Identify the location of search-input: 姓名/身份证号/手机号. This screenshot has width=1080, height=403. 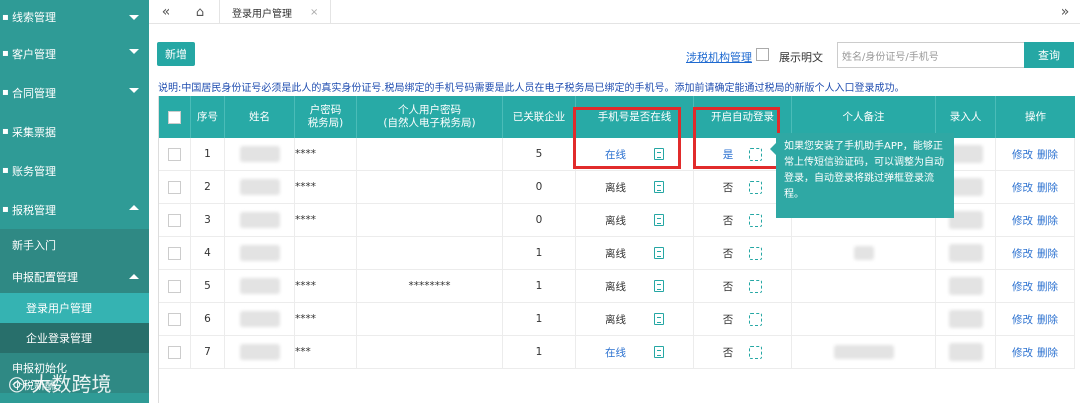
(931, 55).